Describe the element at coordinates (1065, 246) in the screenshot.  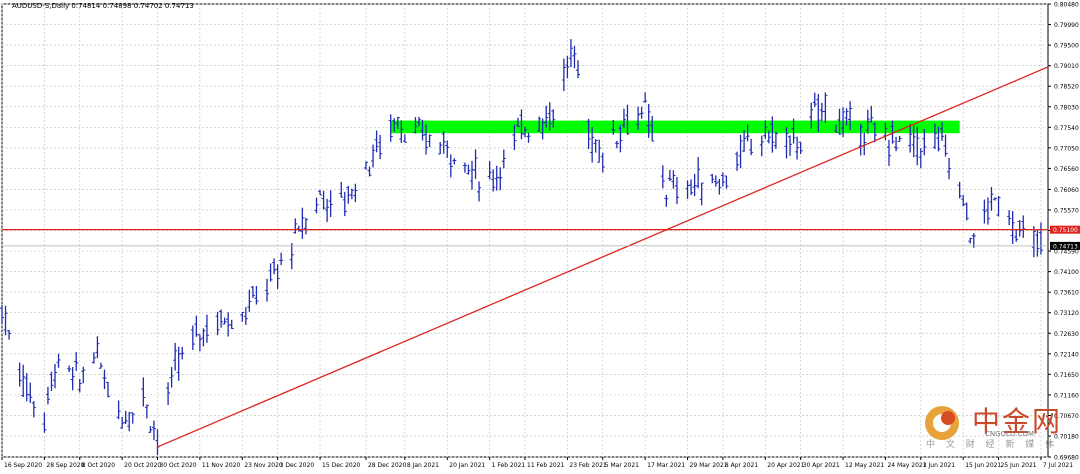
I see `current-price-label: 0.74713` at that location.